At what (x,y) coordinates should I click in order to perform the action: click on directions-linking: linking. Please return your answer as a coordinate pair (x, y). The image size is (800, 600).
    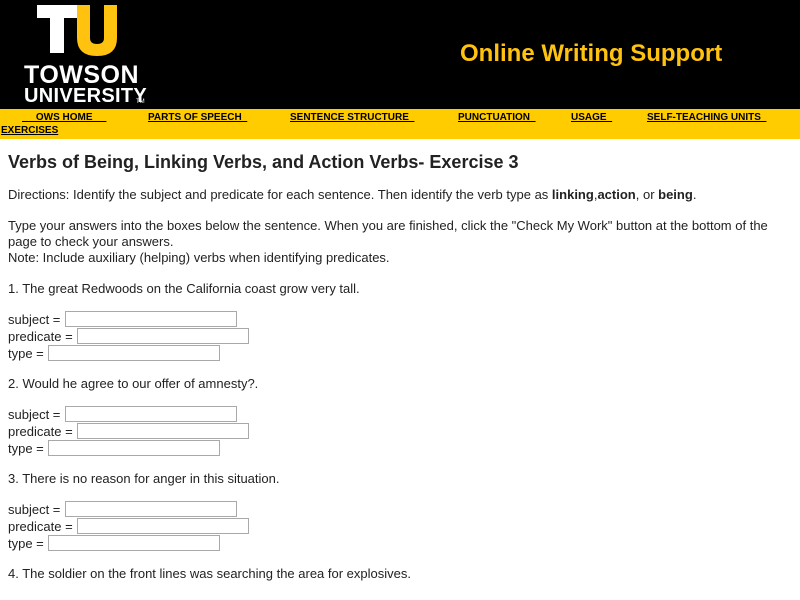
    Looking at the image, I should click on (572, 194).